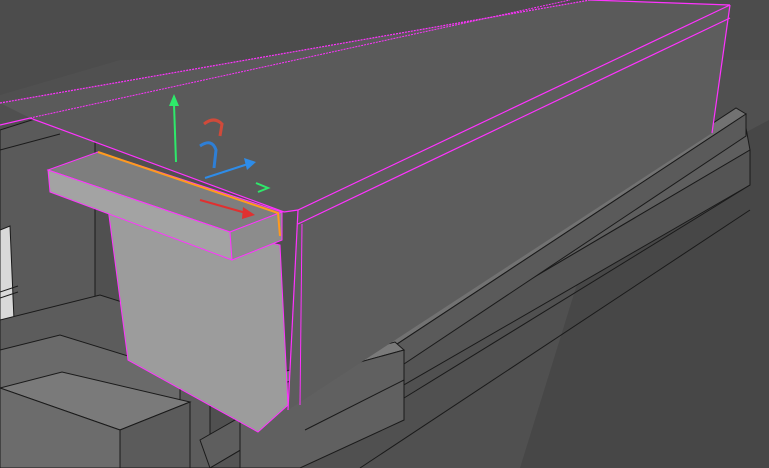 The image size is (769, 468). I want to click on wall-panel-face, so click(48, 224).